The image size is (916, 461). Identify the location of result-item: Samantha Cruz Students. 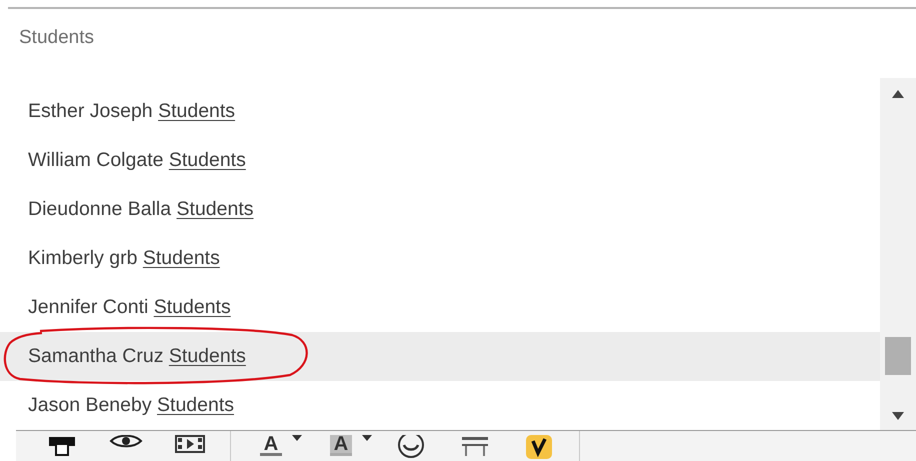
(440, 356).